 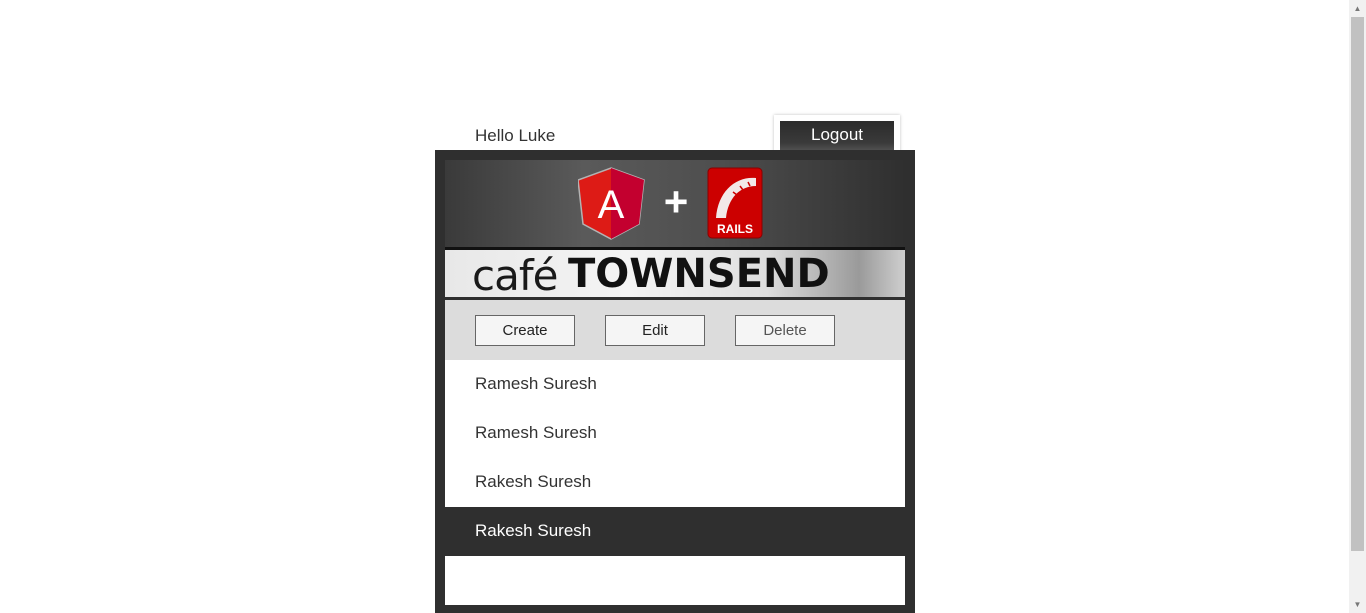 What do you see at coordinates (515, 274) in the screenshot?
I see `wordmark-cafe: café` at bounding box center [515, 274].